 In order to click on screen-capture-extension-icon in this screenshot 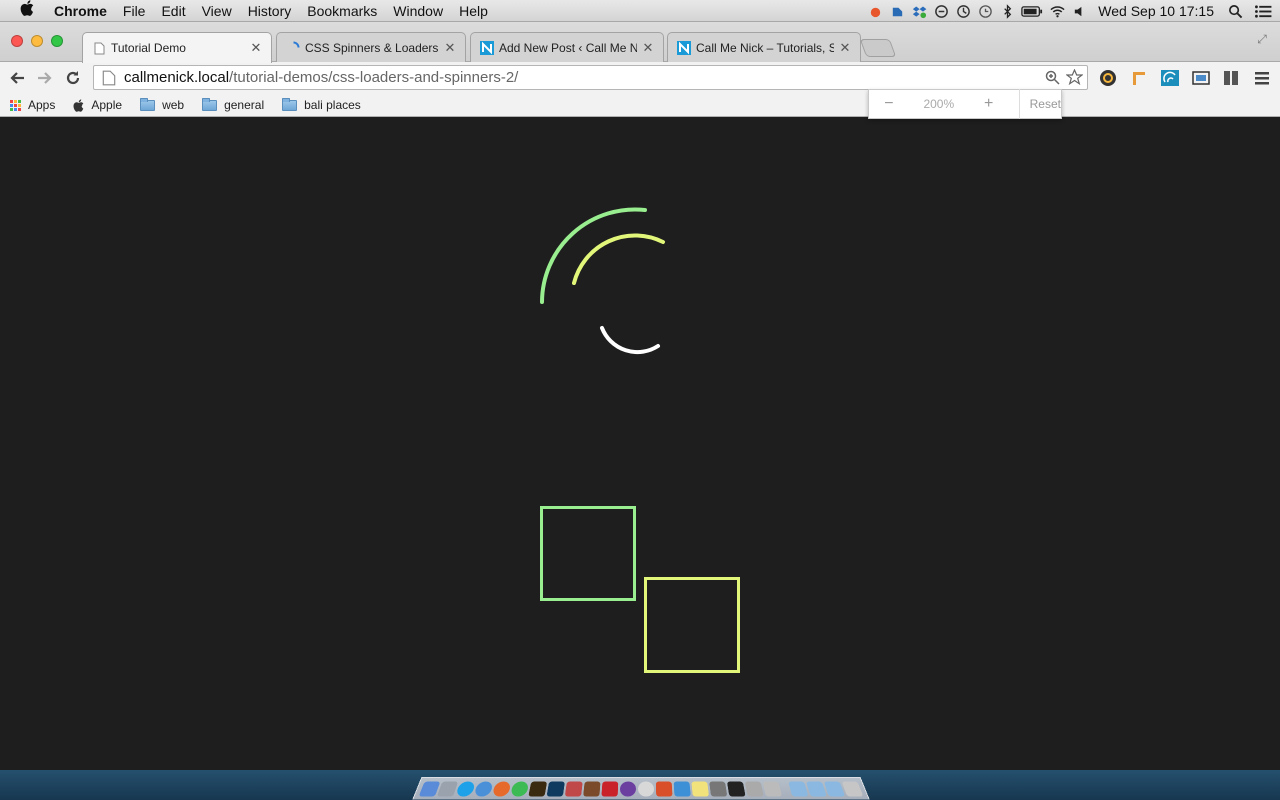, I will do `click(1201, 78)`.